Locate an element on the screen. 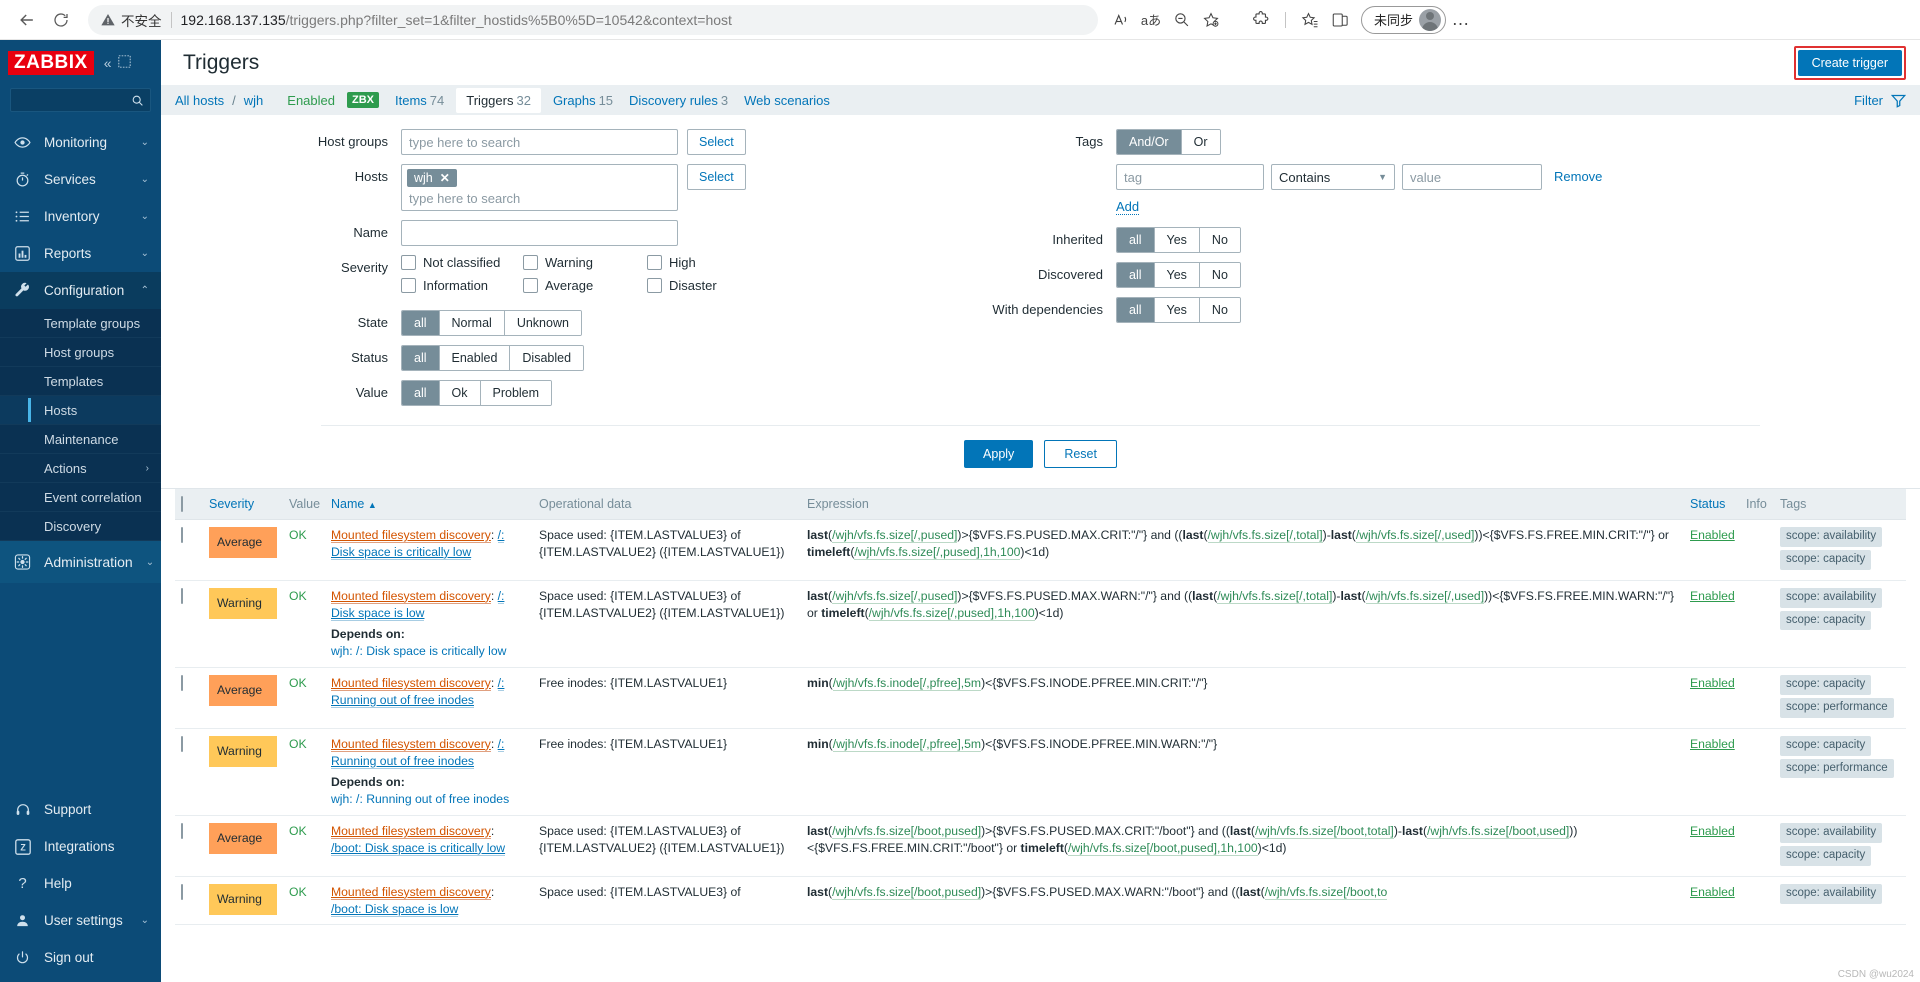 This screenshot has width=1920, height=982. col-severity: Severity is located at coordinates (243, 504).